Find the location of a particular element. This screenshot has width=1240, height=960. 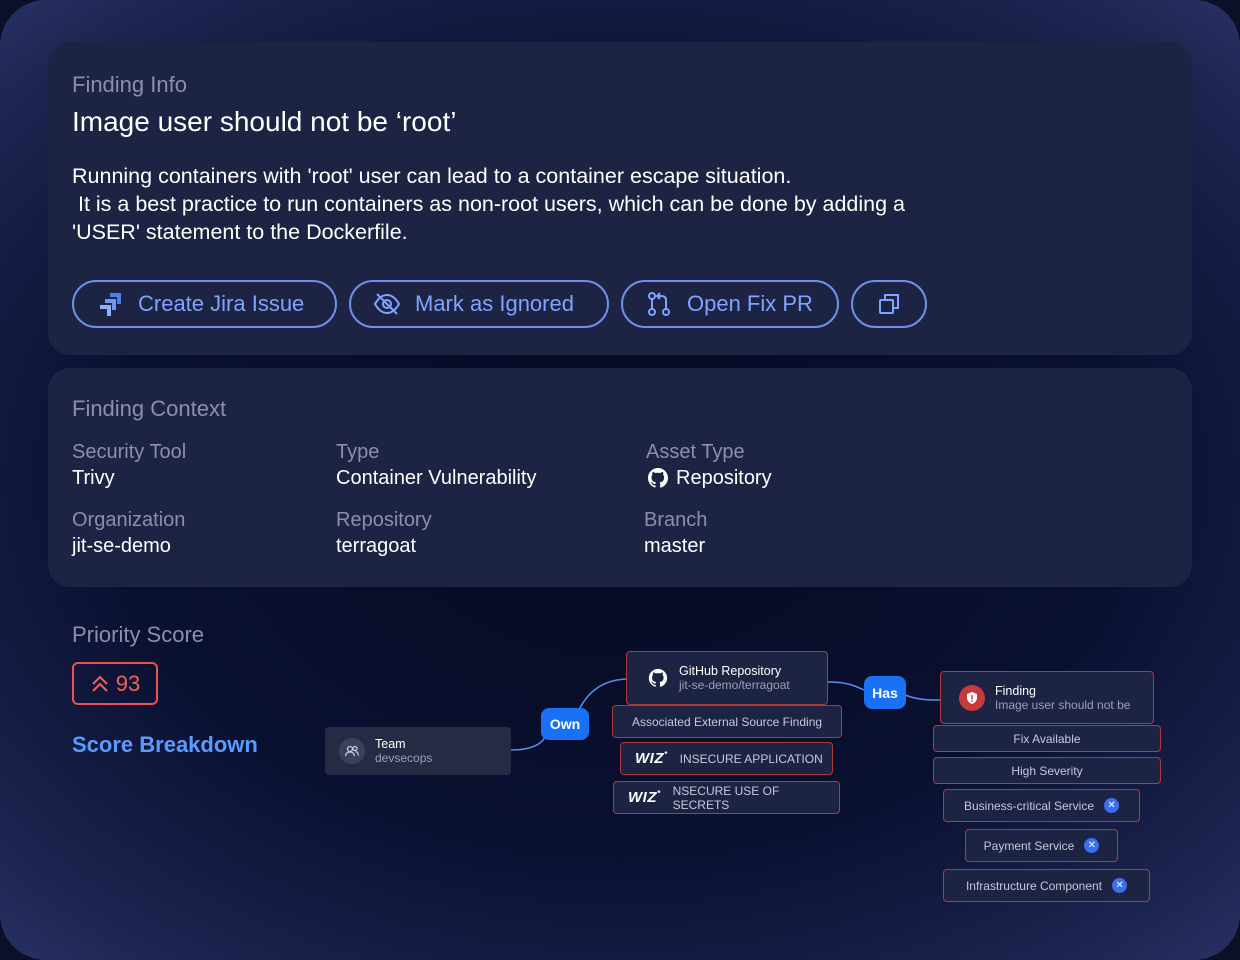

context-tag-label: Business-critical Service is located at coordinates (1029, 805).